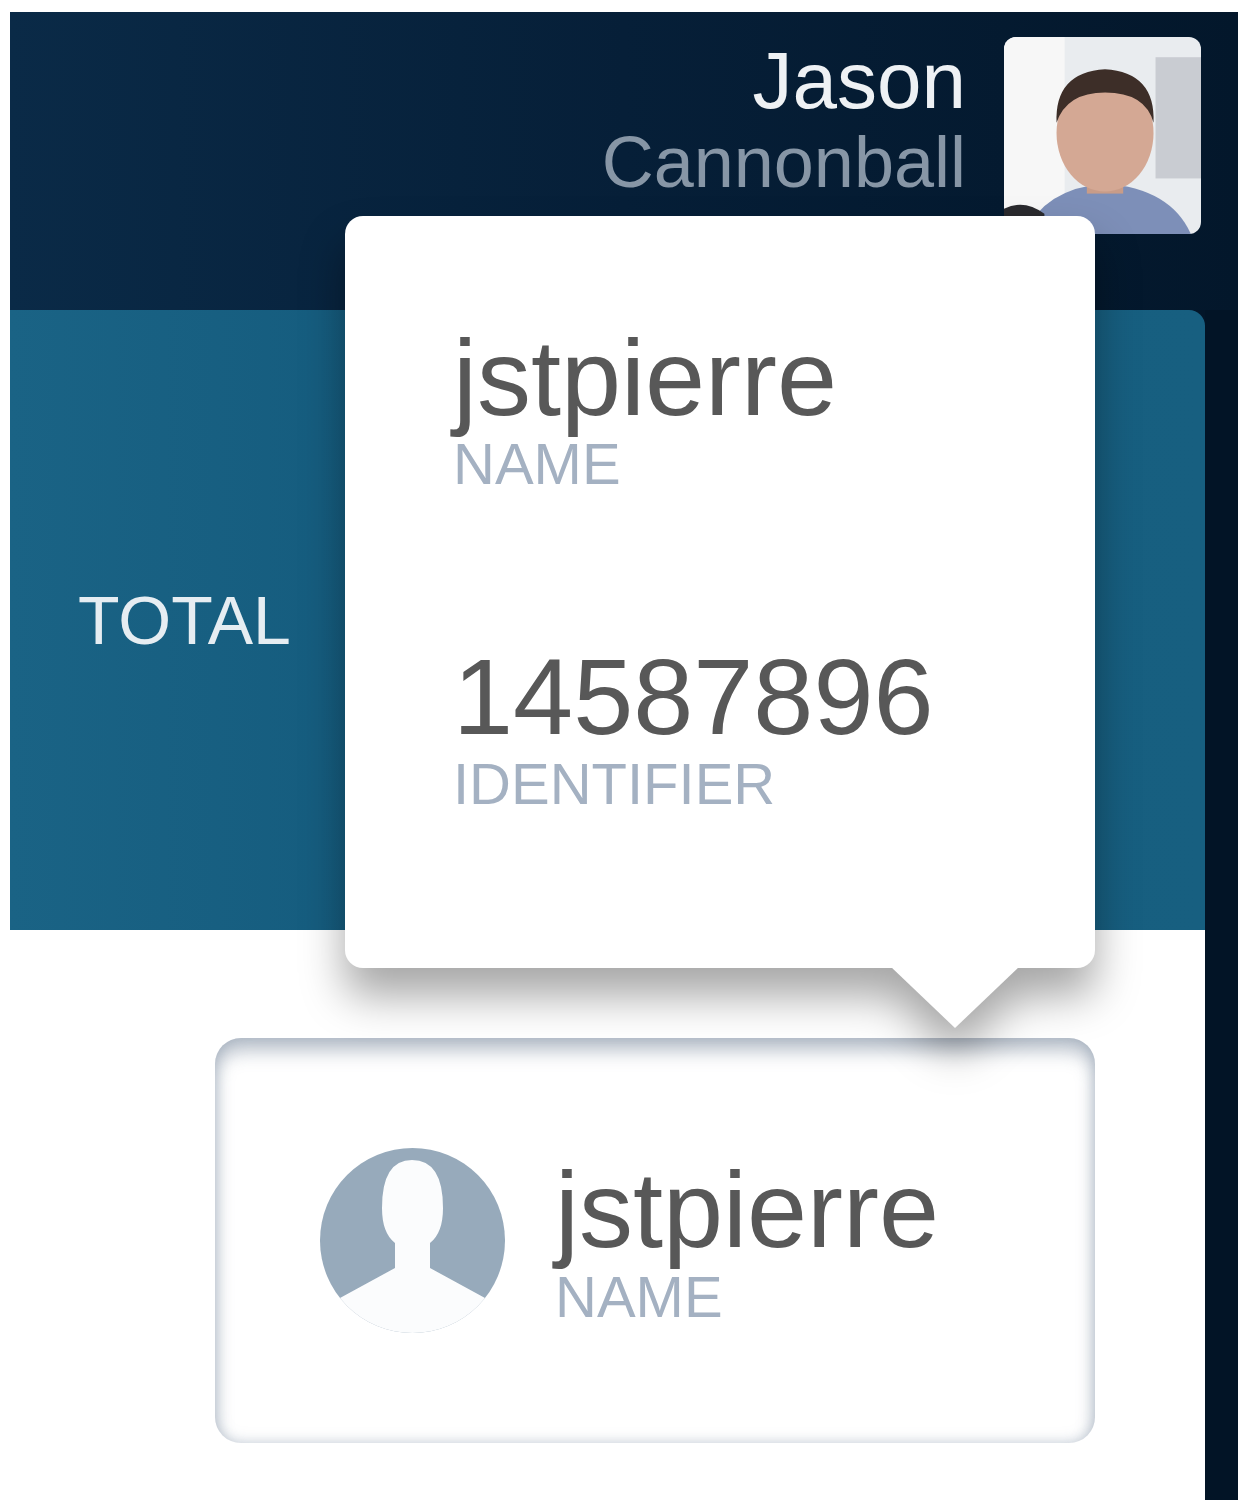 The height and width of the screenshot is (1500, 1255). Describe the element at coordinates (614, 784) in the screenshot. I see `popover-label: IDENTIFIER` at that location.